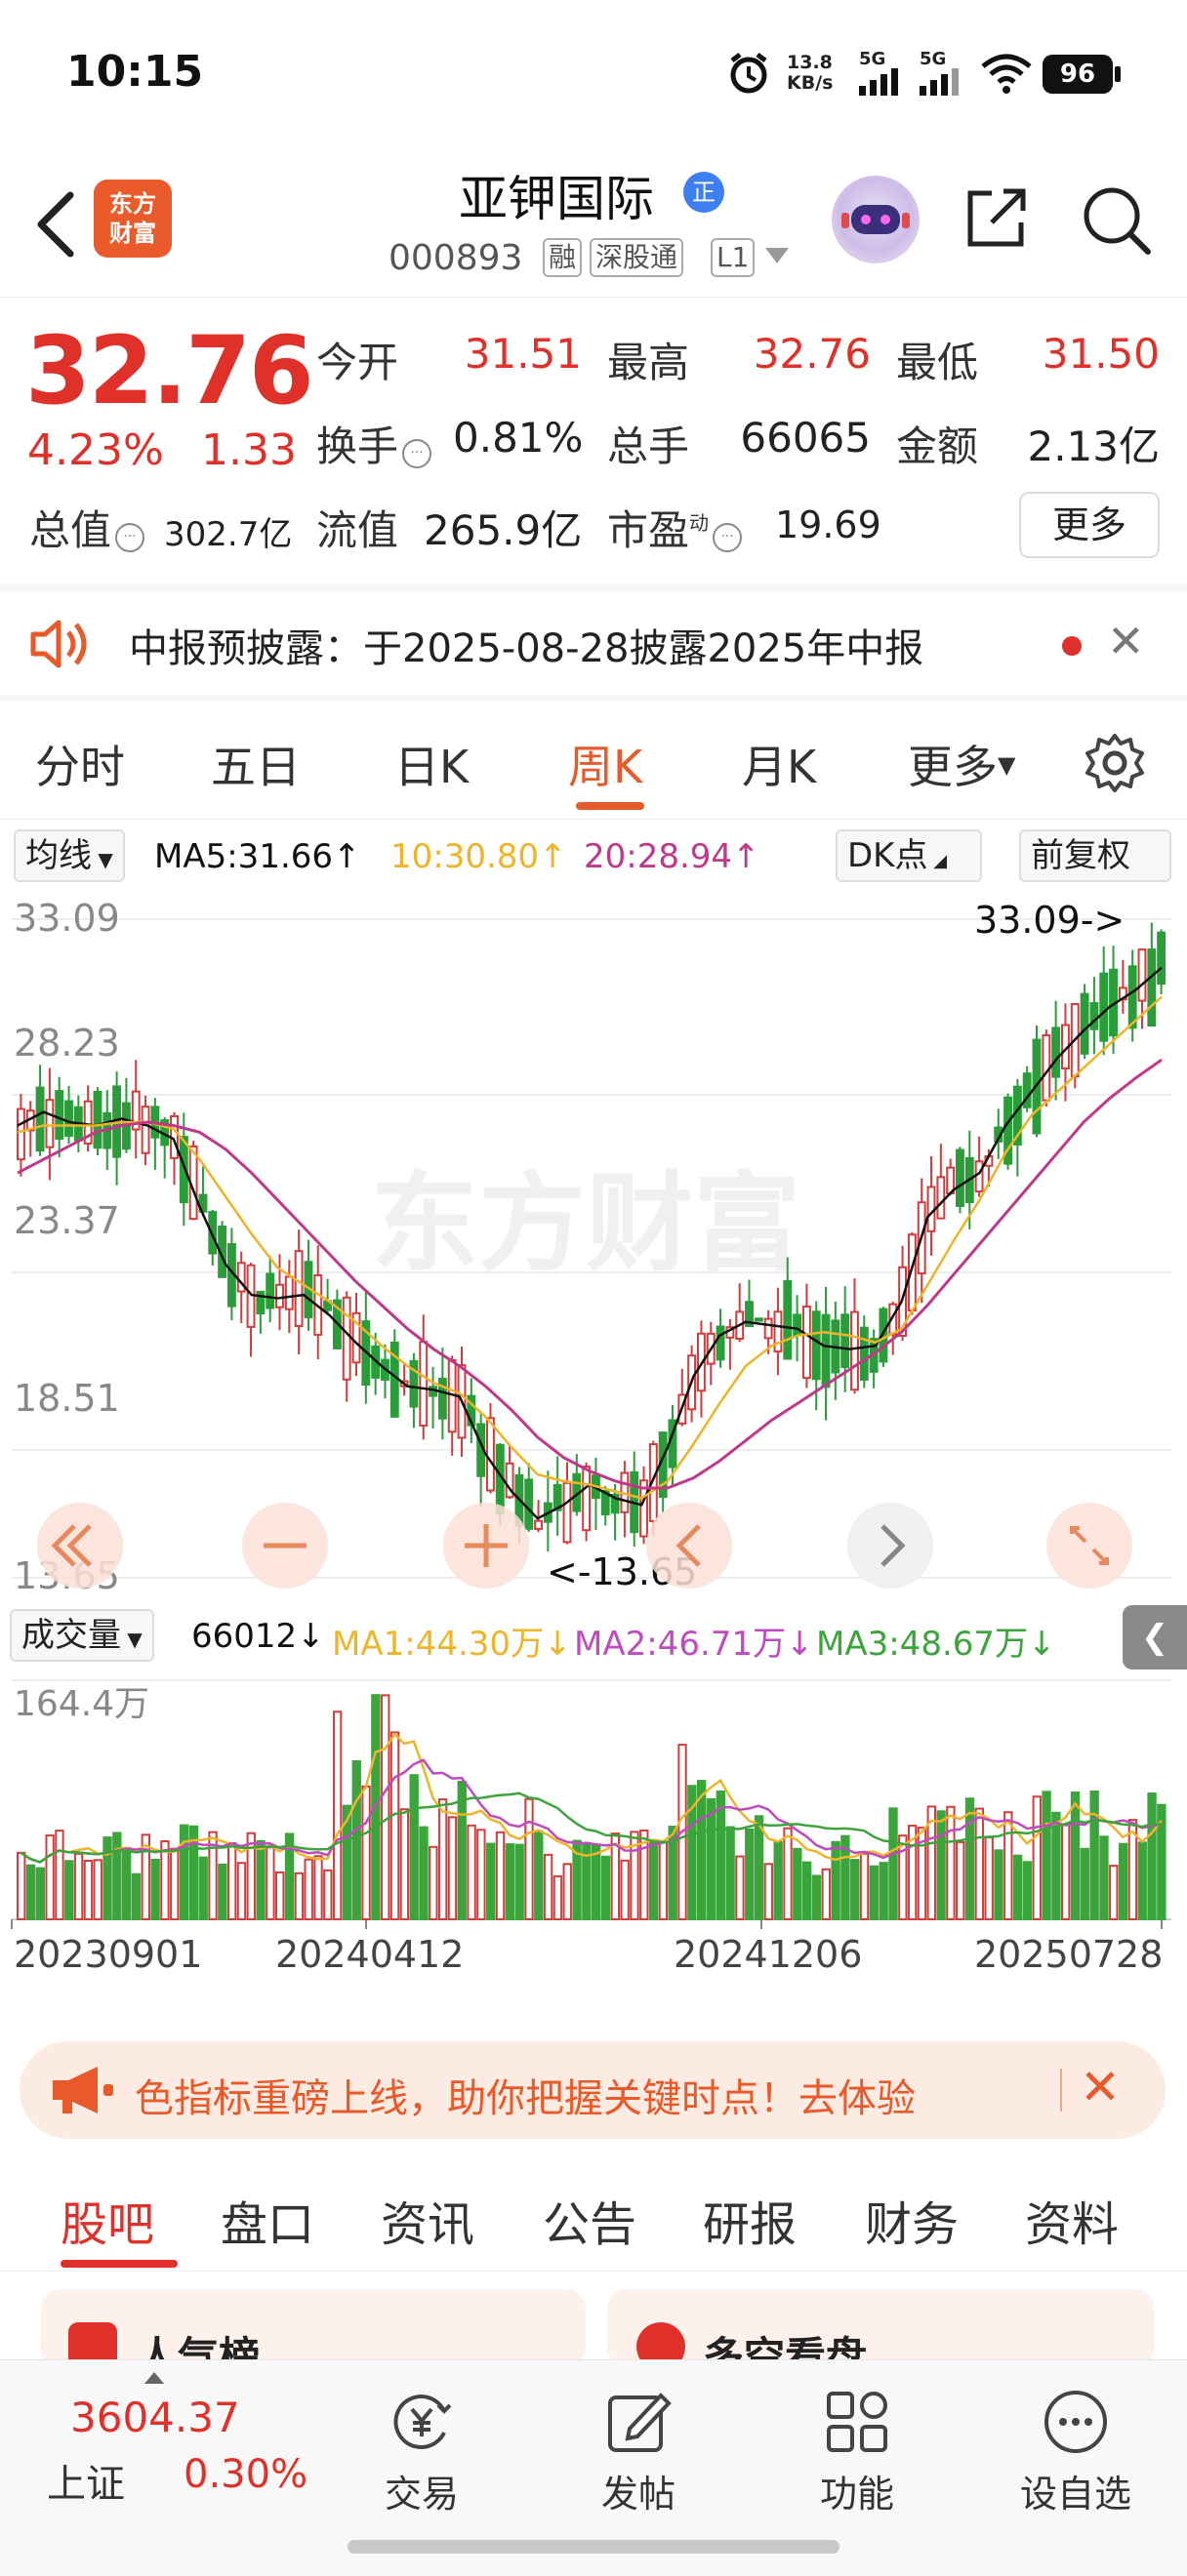  I want to click on promo-banner: 色指标重磅上线，助你把握关键时点！去体验 ✕, so click(593, 2090).